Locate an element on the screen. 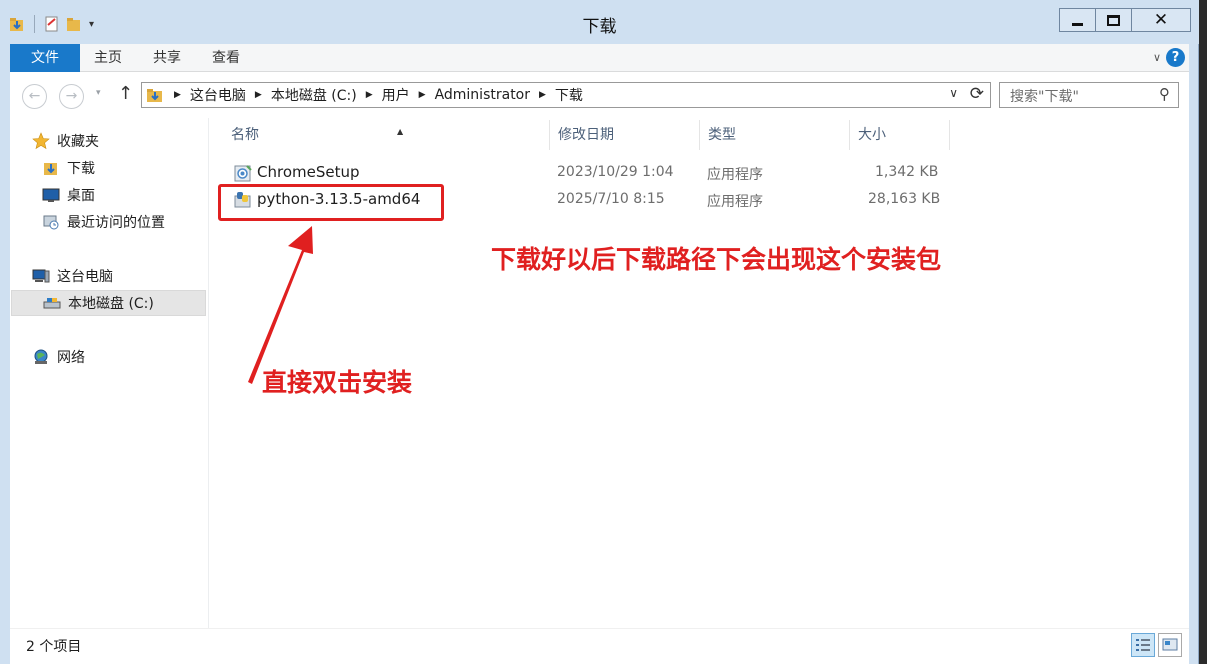 This screenshot has width=1207, height=664. sidebar-item-downloads: 下载 is located at coordinates (68, 168).